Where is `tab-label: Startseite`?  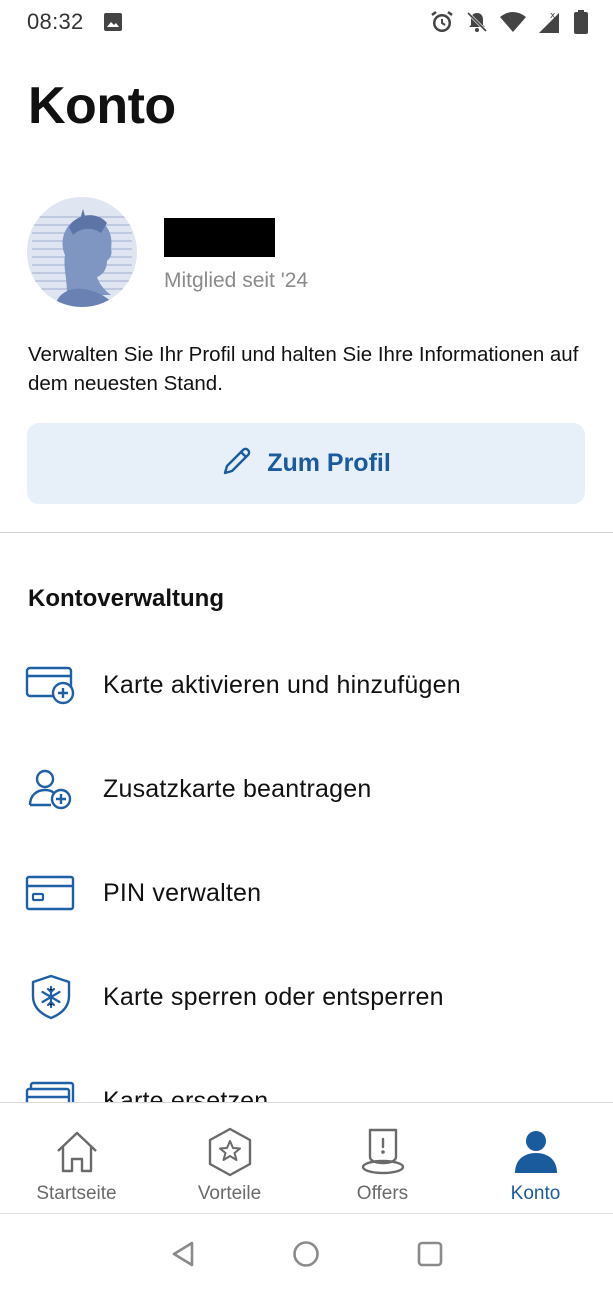
tab-label: Startseite is located at coordinates (76, 1193).